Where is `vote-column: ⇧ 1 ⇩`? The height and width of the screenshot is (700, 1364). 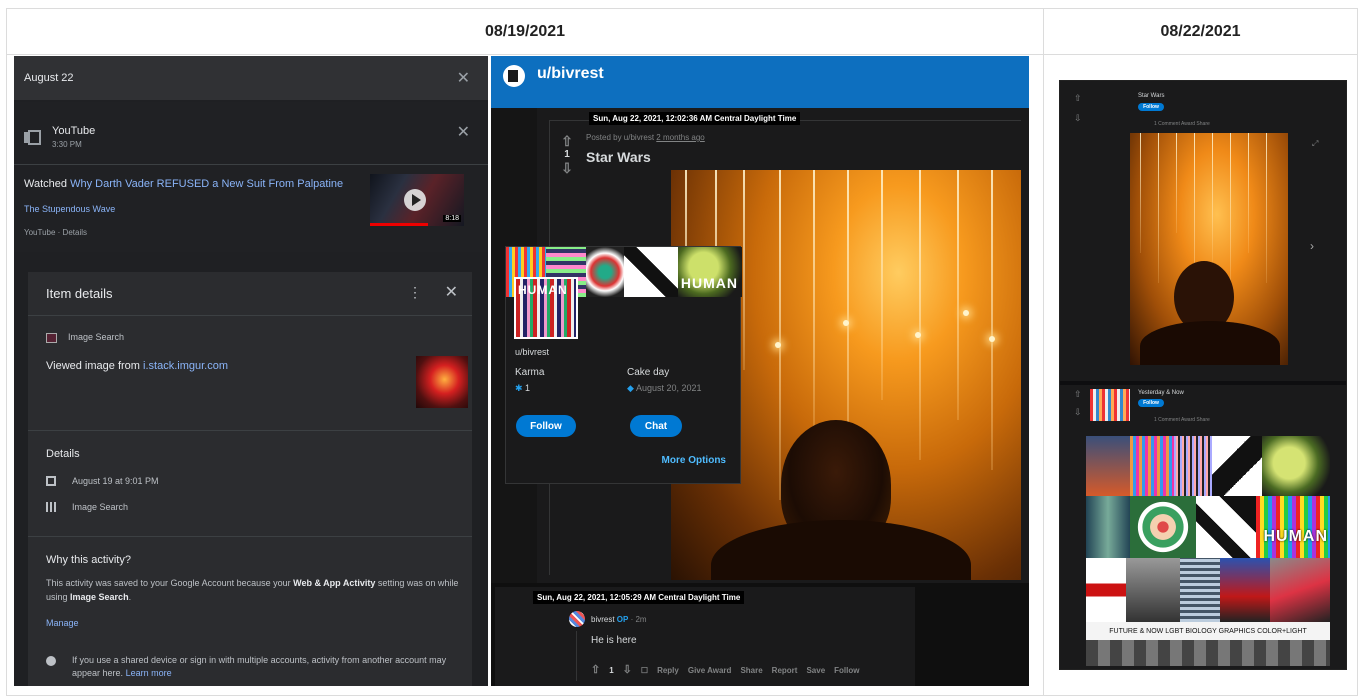 vote-column: ⇧ 1 ⇩ is located at coordinates (567, 154).